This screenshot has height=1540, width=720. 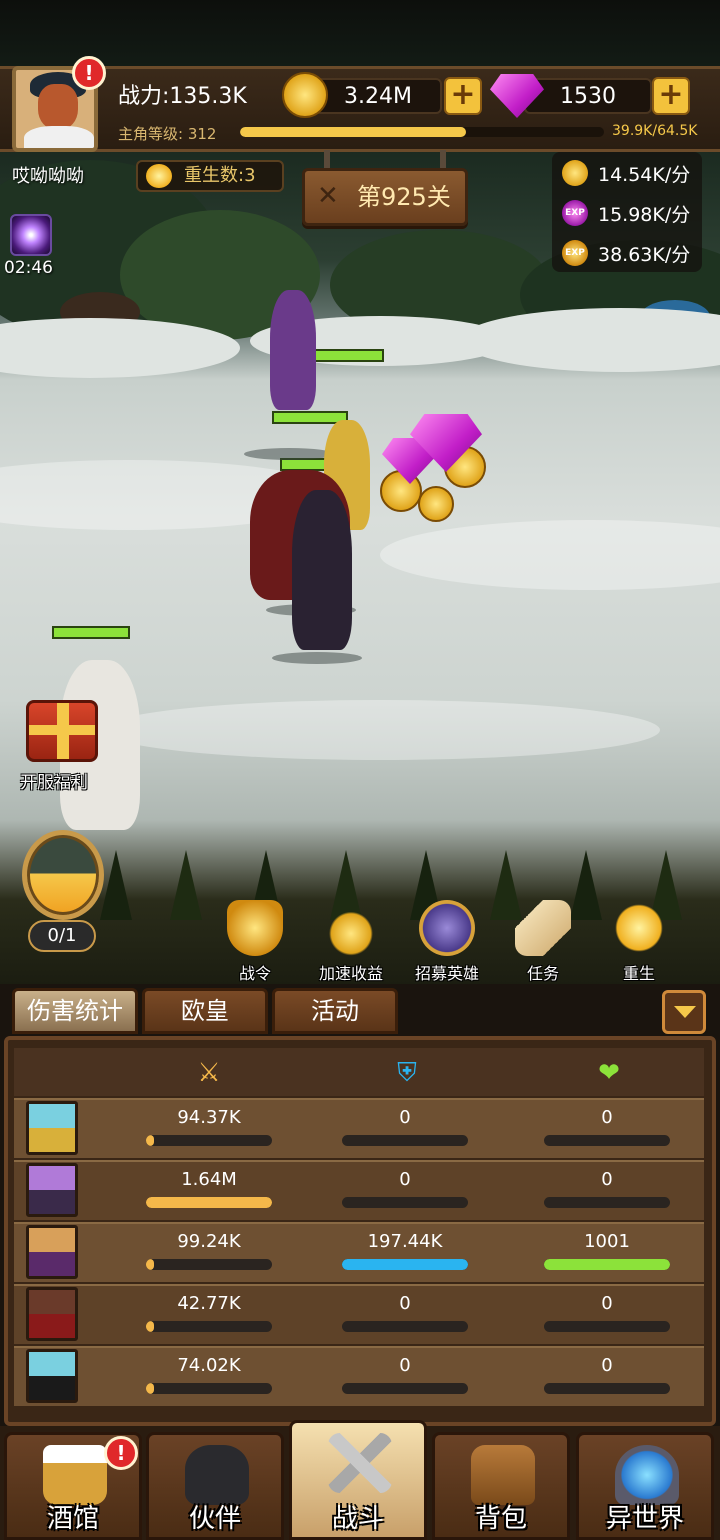 What do you see at coordinates (378, 96) in the screenshot?
I see `gold-amount: 3.24M` at bounding box center [378, 96].